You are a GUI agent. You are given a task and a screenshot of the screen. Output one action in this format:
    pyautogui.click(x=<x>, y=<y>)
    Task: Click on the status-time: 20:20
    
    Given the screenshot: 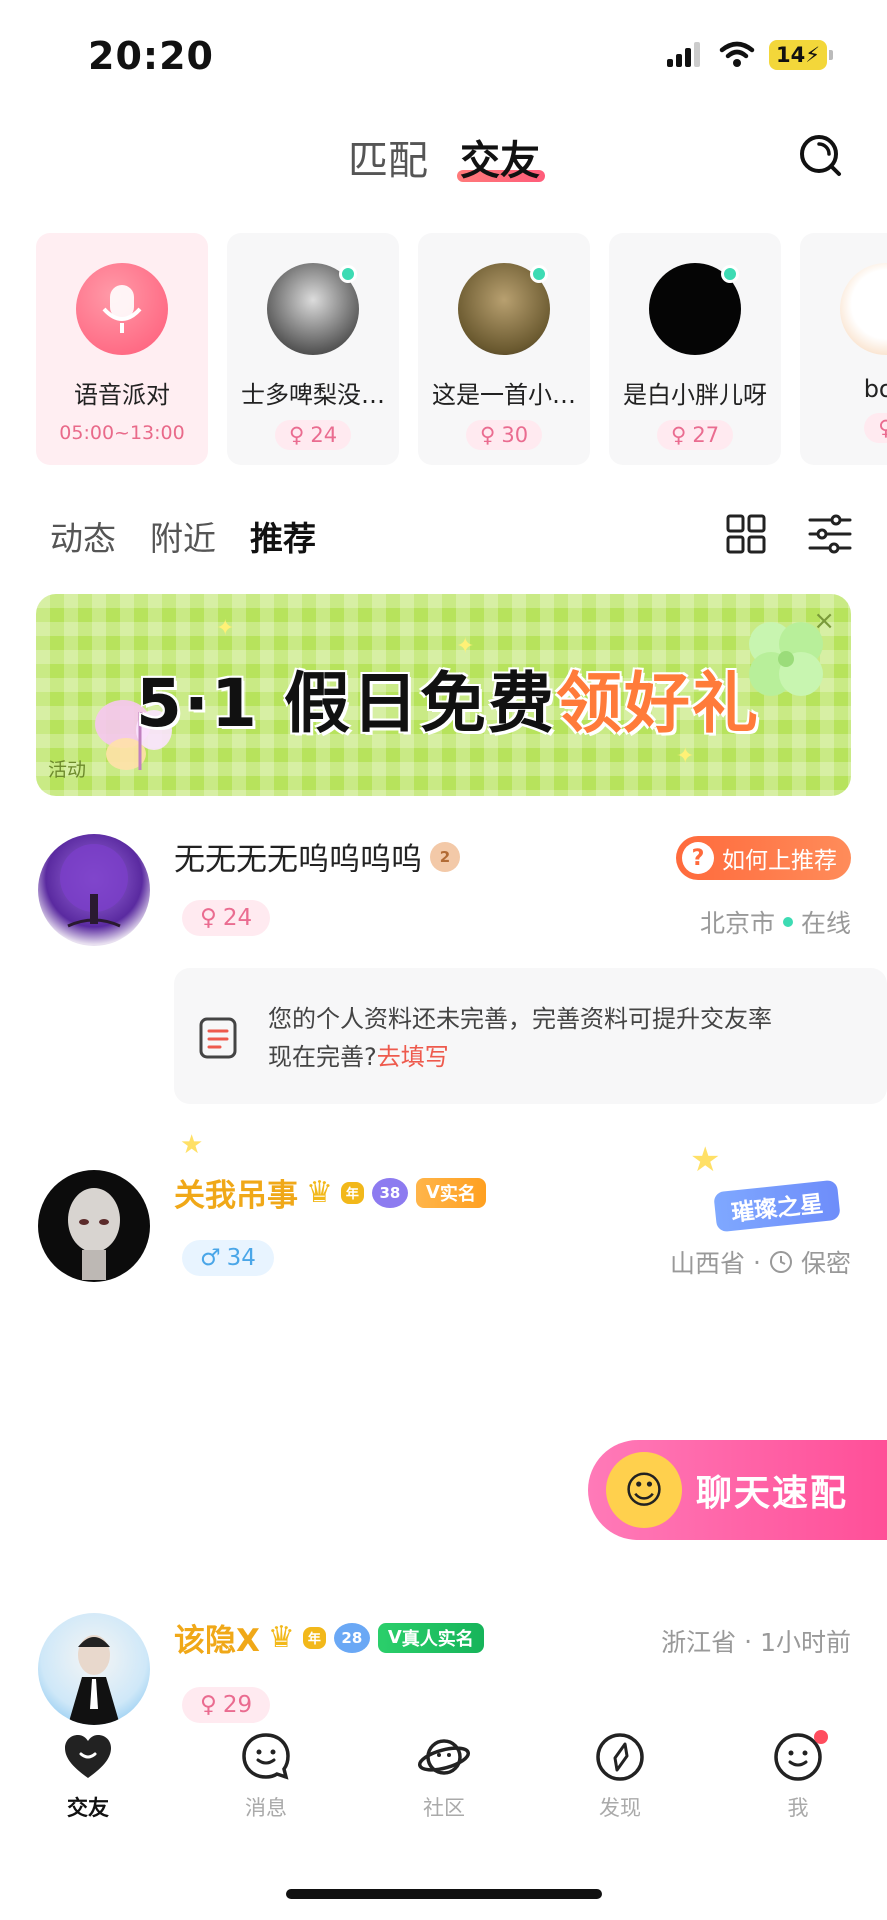 What is the action you would take?
    pyautogui.click(x=151, y=56)
    